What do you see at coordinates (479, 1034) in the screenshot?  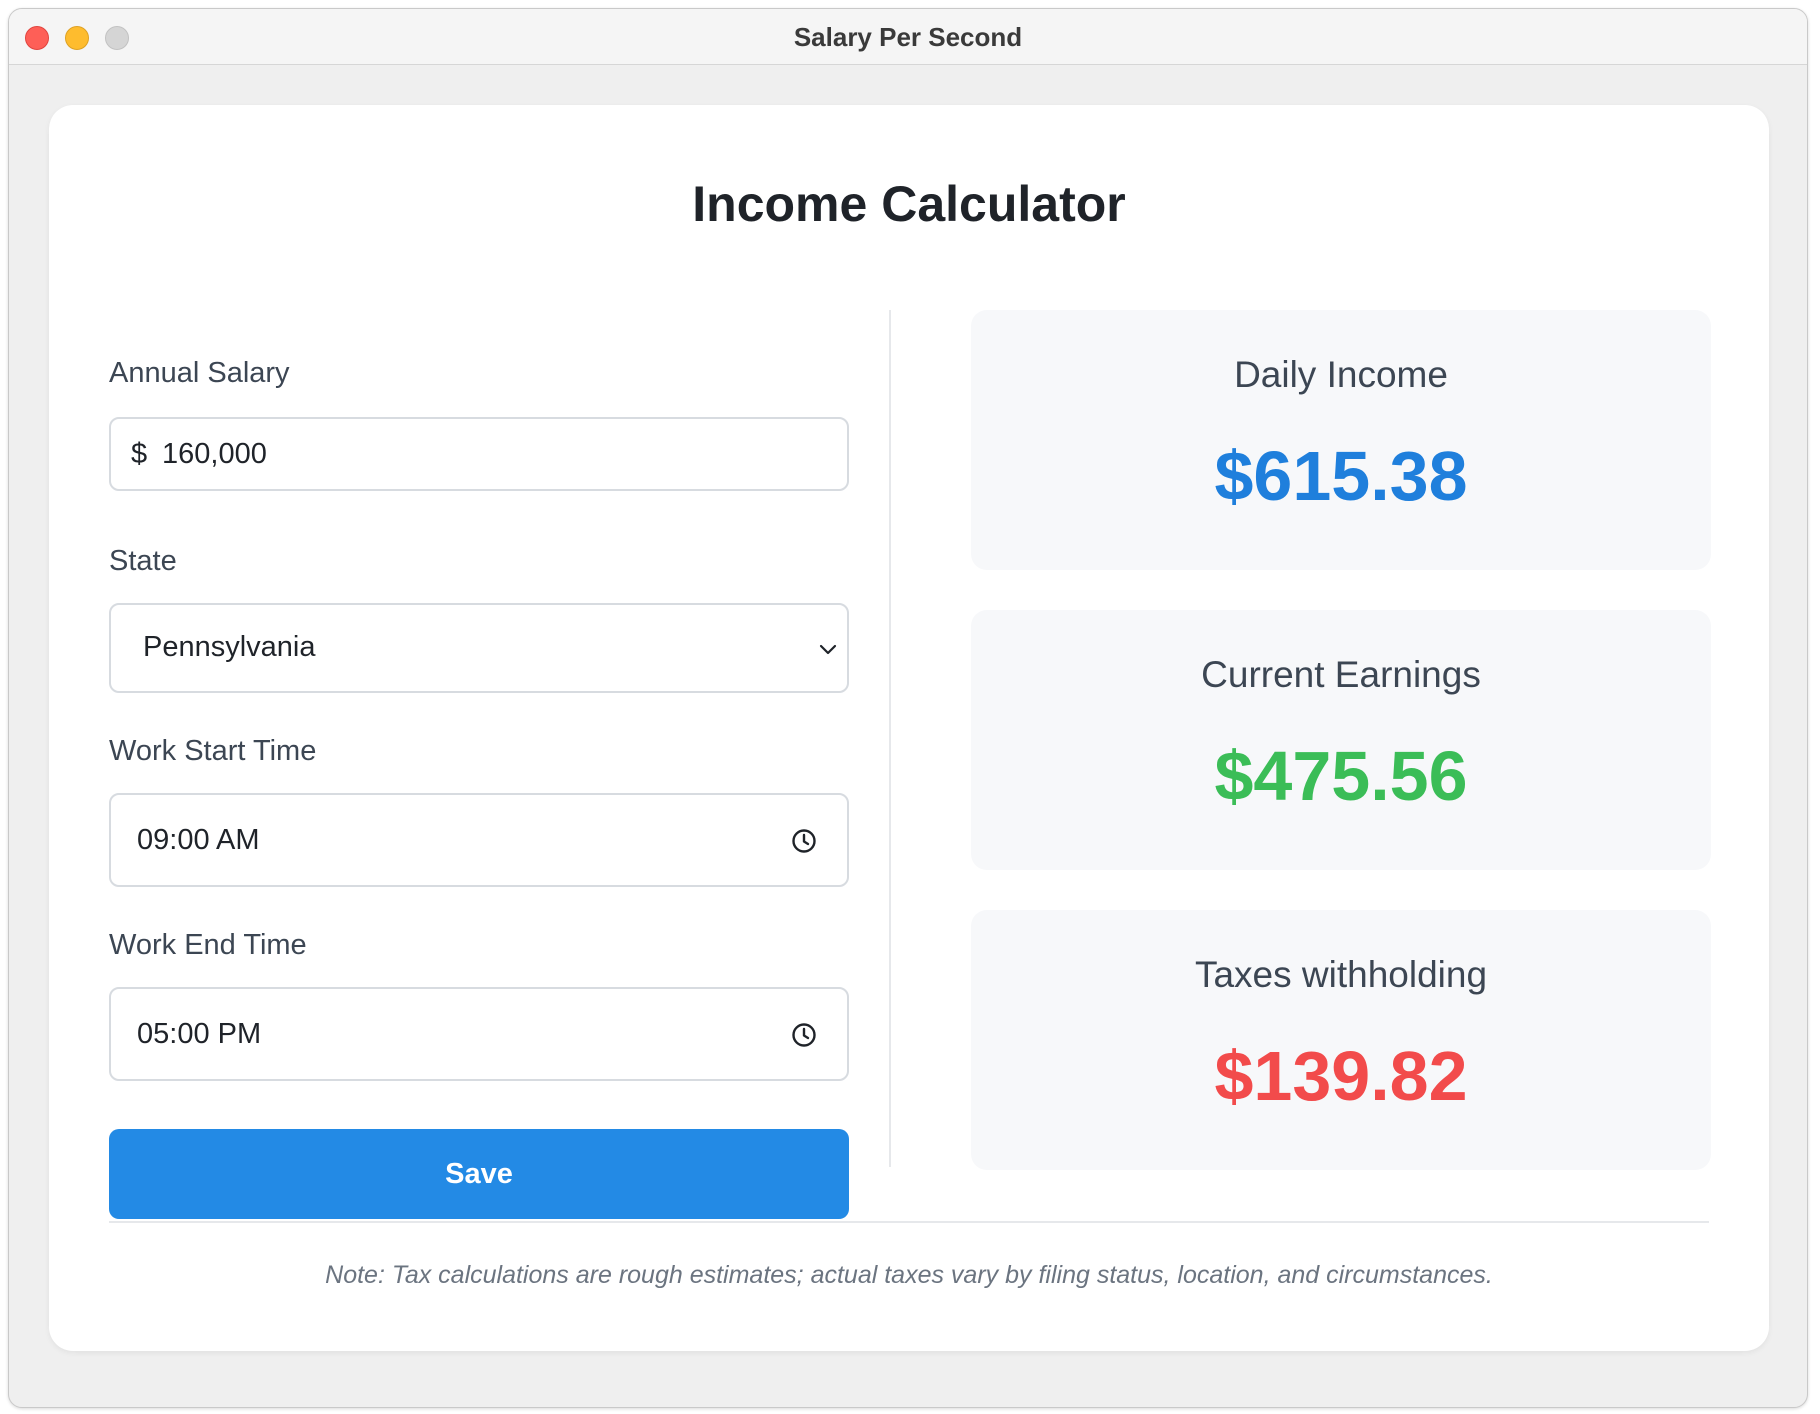 I see `end-time-input: 05:00 PM` at bounding box center [479, 1034].